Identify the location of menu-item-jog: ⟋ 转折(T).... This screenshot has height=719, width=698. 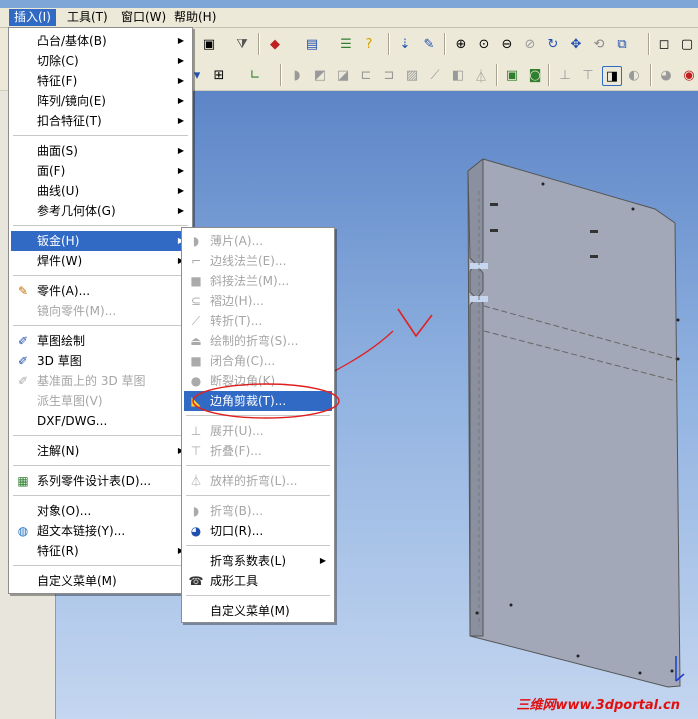
(258, 321).